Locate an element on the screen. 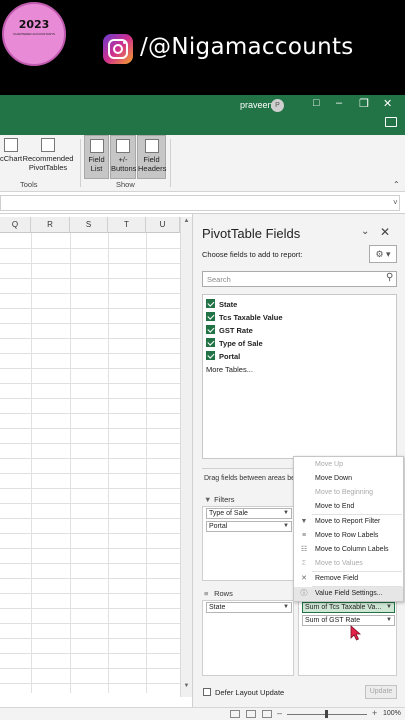  vertical-scrollbar: ▲ ▼ is located at coordinates (186, 457).